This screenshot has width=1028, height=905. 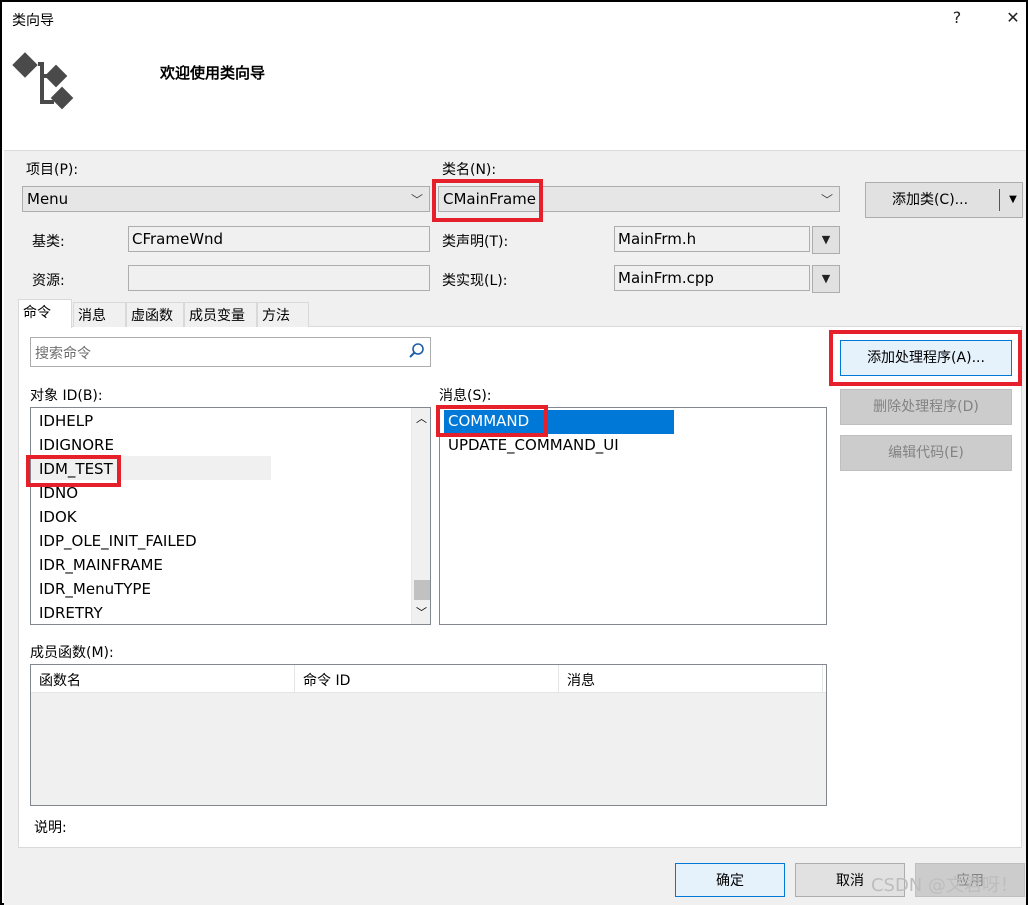 I want to click on add-handler-highlight, so click(x=925, y=358).